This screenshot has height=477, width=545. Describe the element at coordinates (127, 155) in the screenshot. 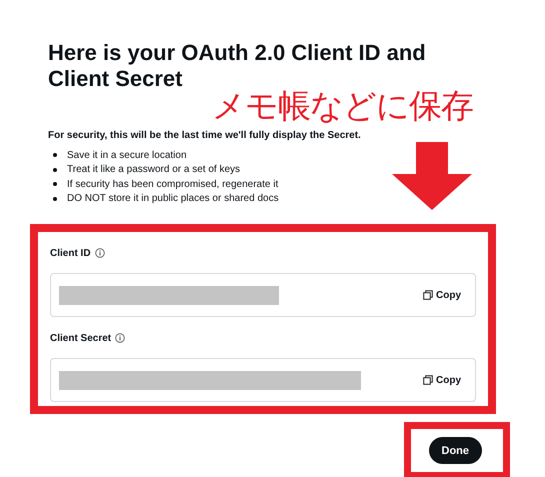

I see `tip-text: Save it in a secure location` at that location.